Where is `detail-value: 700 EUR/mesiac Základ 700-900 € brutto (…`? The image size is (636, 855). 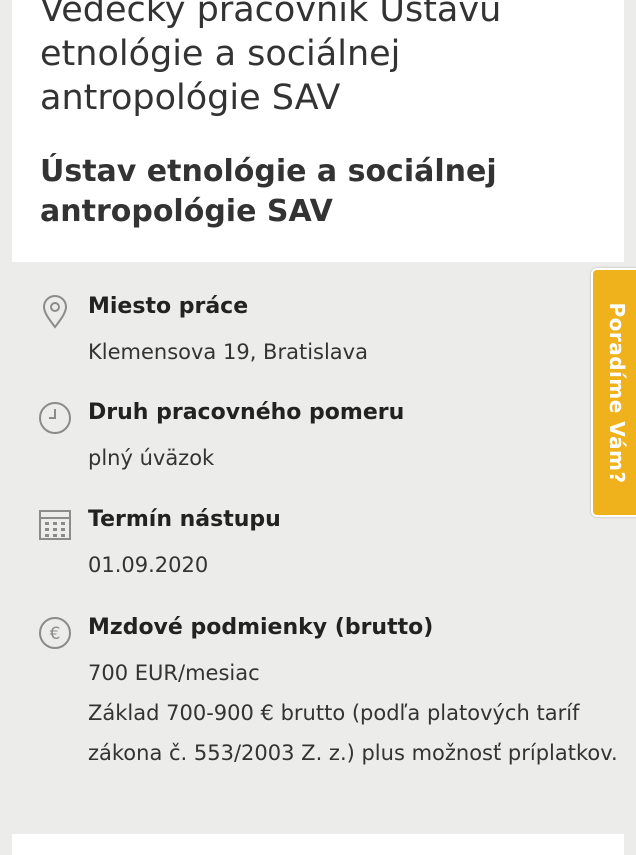 detail-value: 700 EUR/mesiac Základ 700-900 € brutto (… is located at coordinates (358, 713).